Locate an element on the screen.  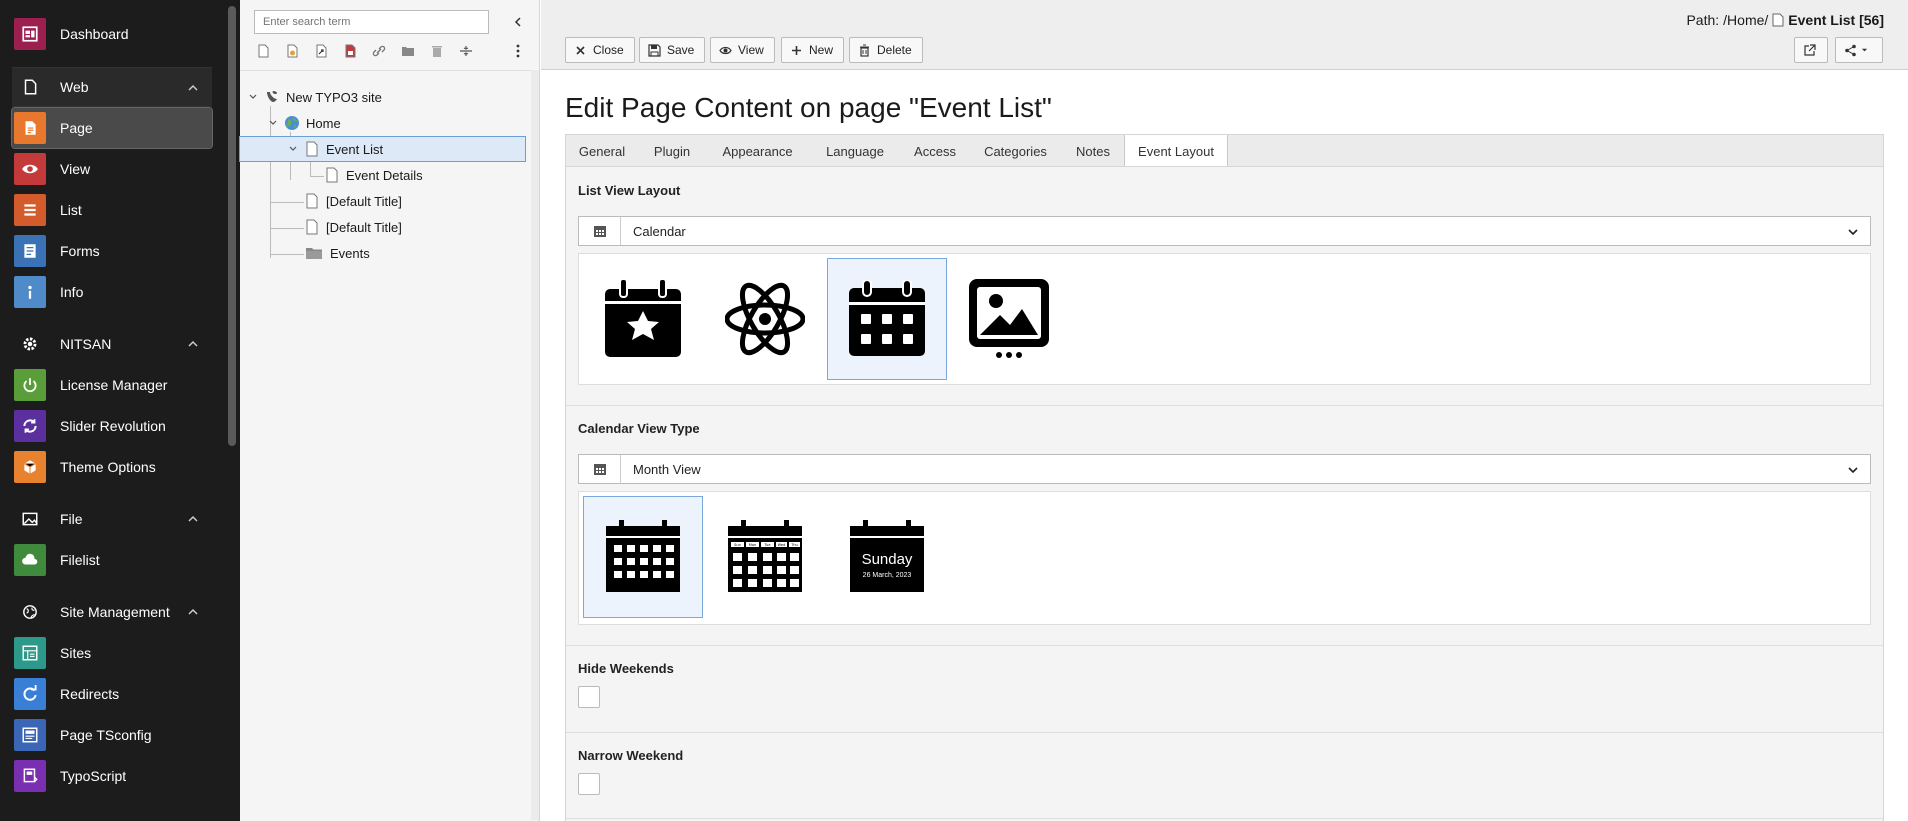
view-option-day: Sunday 26 March, 2023 is located at coordinates (887, 557).